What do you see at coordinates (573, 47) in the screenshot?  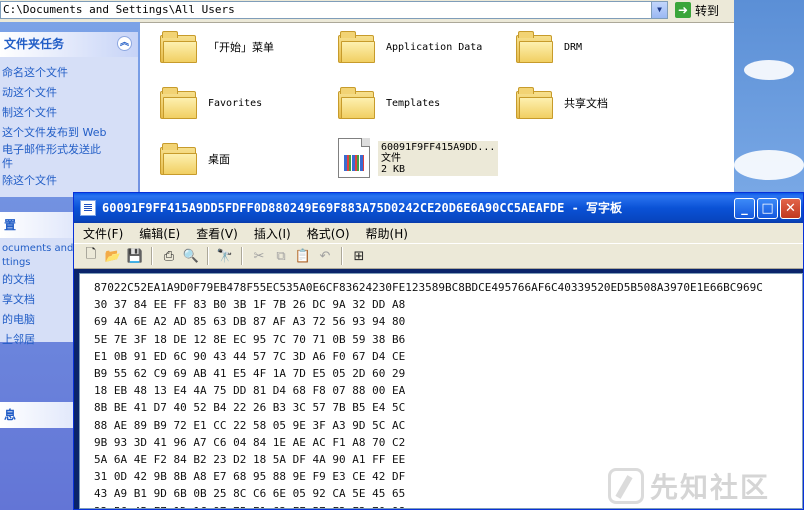 I see `file-name: DRM` at bounding box center [573, 47].